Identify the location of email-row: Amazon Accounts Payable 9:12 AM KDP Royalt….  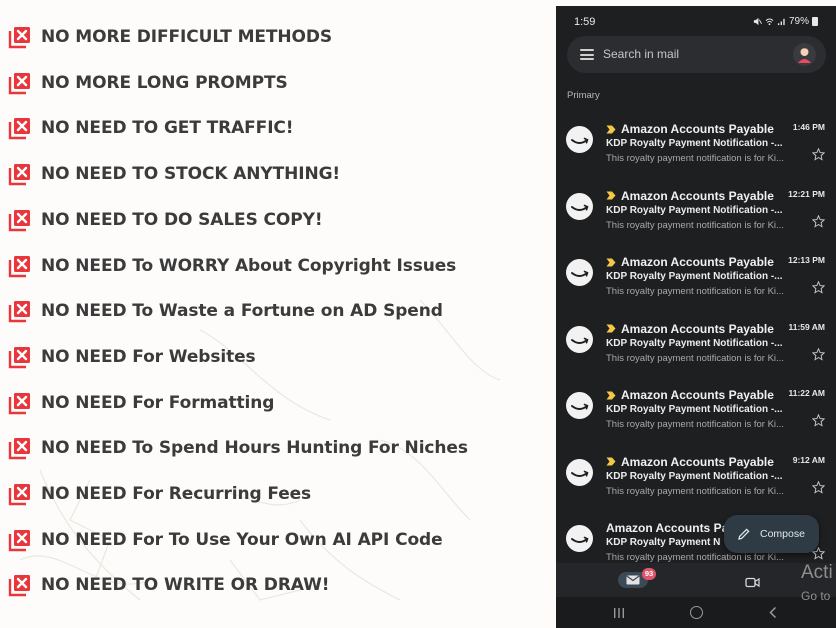
(696, 483).